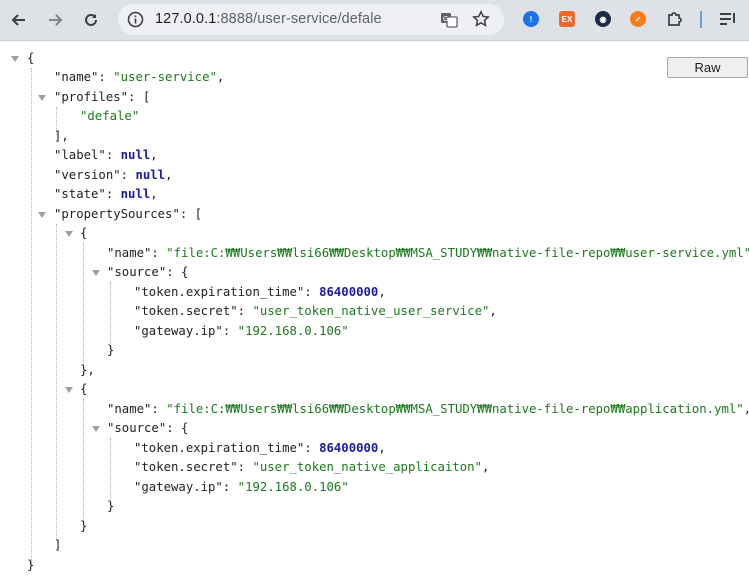 This screenshot has width=749, height=586. Describe the element at coordinates (31, 316) in the screenshot. I see `tree-guide-root` at that location.